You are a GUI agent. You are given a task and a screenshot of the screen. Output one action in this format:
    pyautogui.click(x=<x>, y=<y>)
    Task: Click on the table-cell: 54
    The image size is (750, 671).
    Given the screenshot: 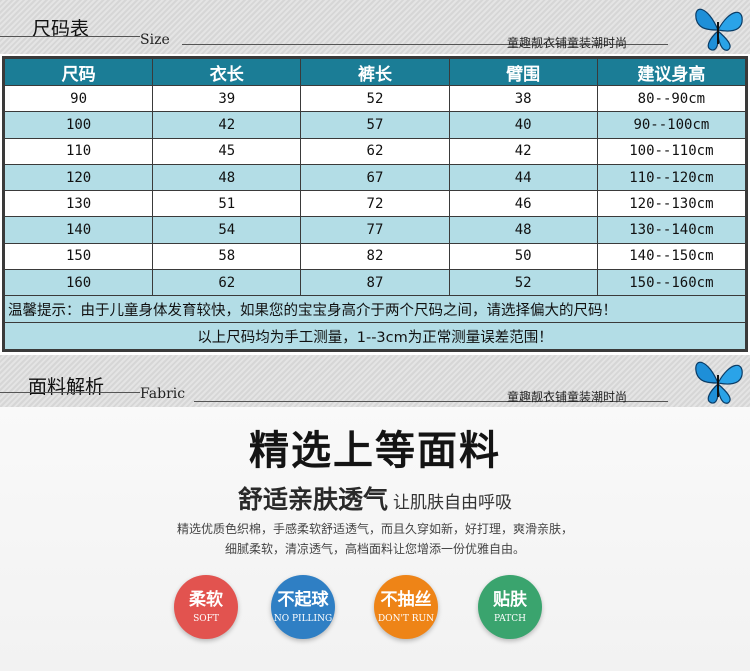 What is the action you would take?
    pyautogui.click(x=227, y=230)
    